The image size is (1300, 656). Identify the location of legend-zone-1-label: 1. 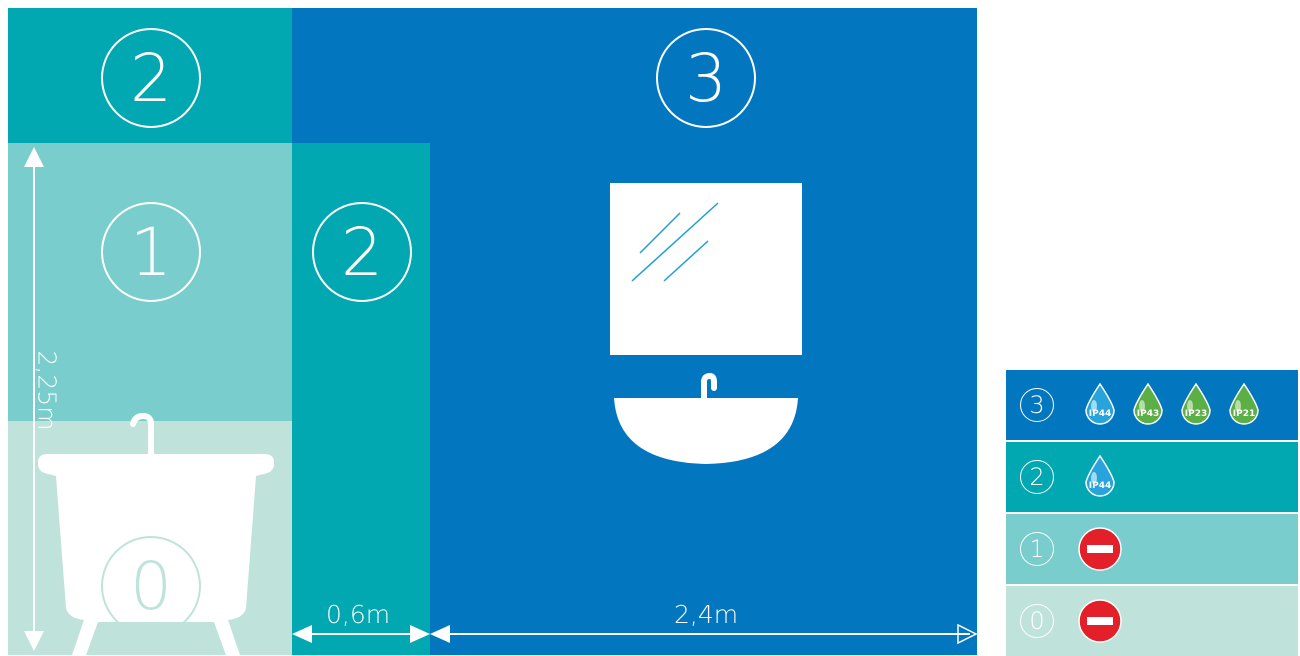
(1037, 549).